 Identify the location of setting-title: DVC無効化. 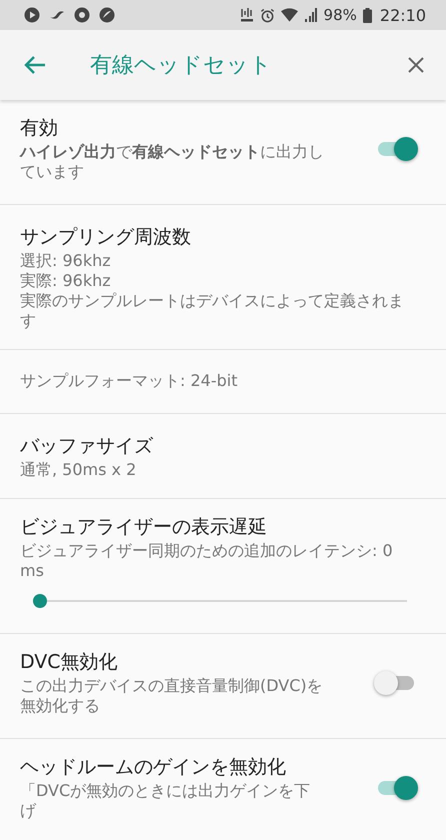
(69, 662).